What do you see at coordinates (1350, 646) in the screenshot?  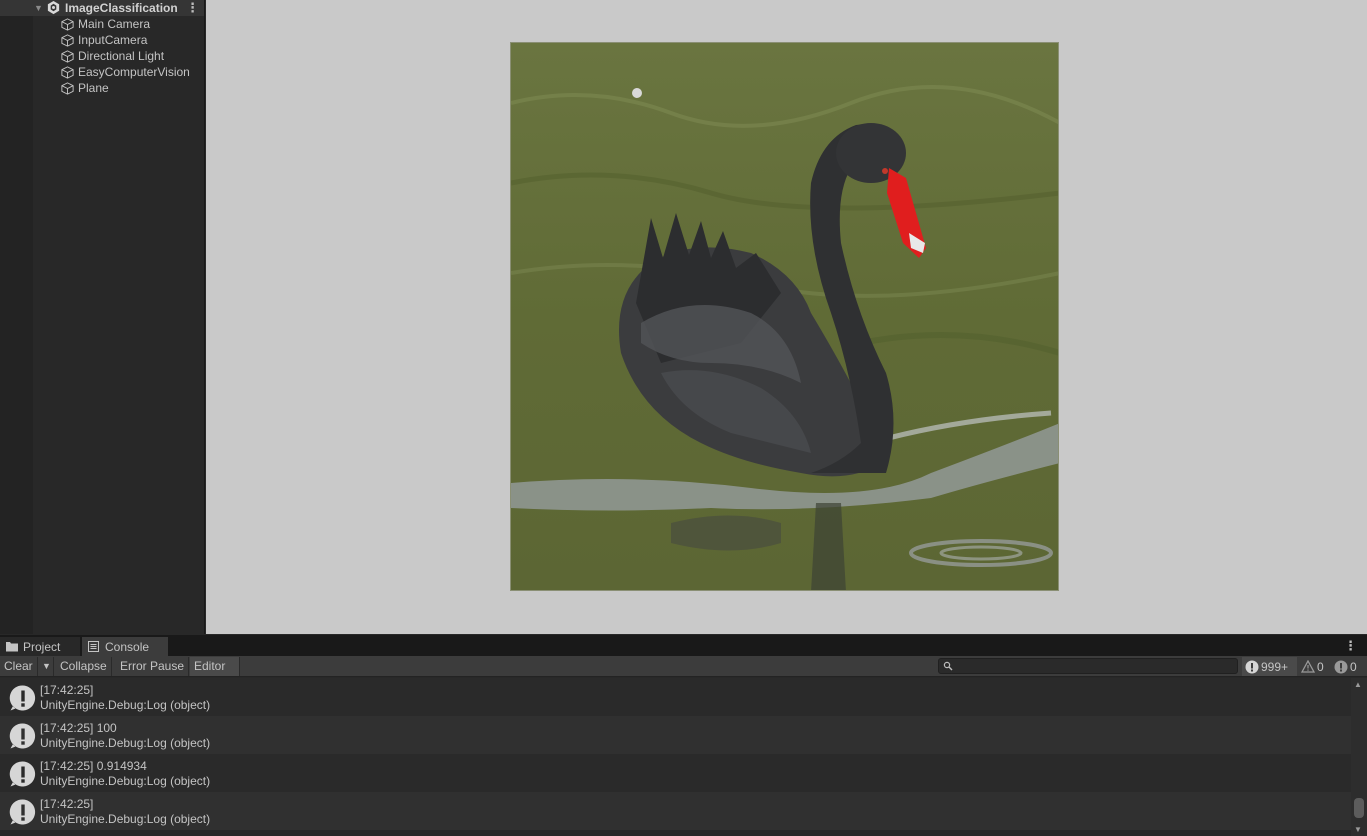 I see `panel-menu-kebab-icon: ⋮` at bounding box center [1350, 646].